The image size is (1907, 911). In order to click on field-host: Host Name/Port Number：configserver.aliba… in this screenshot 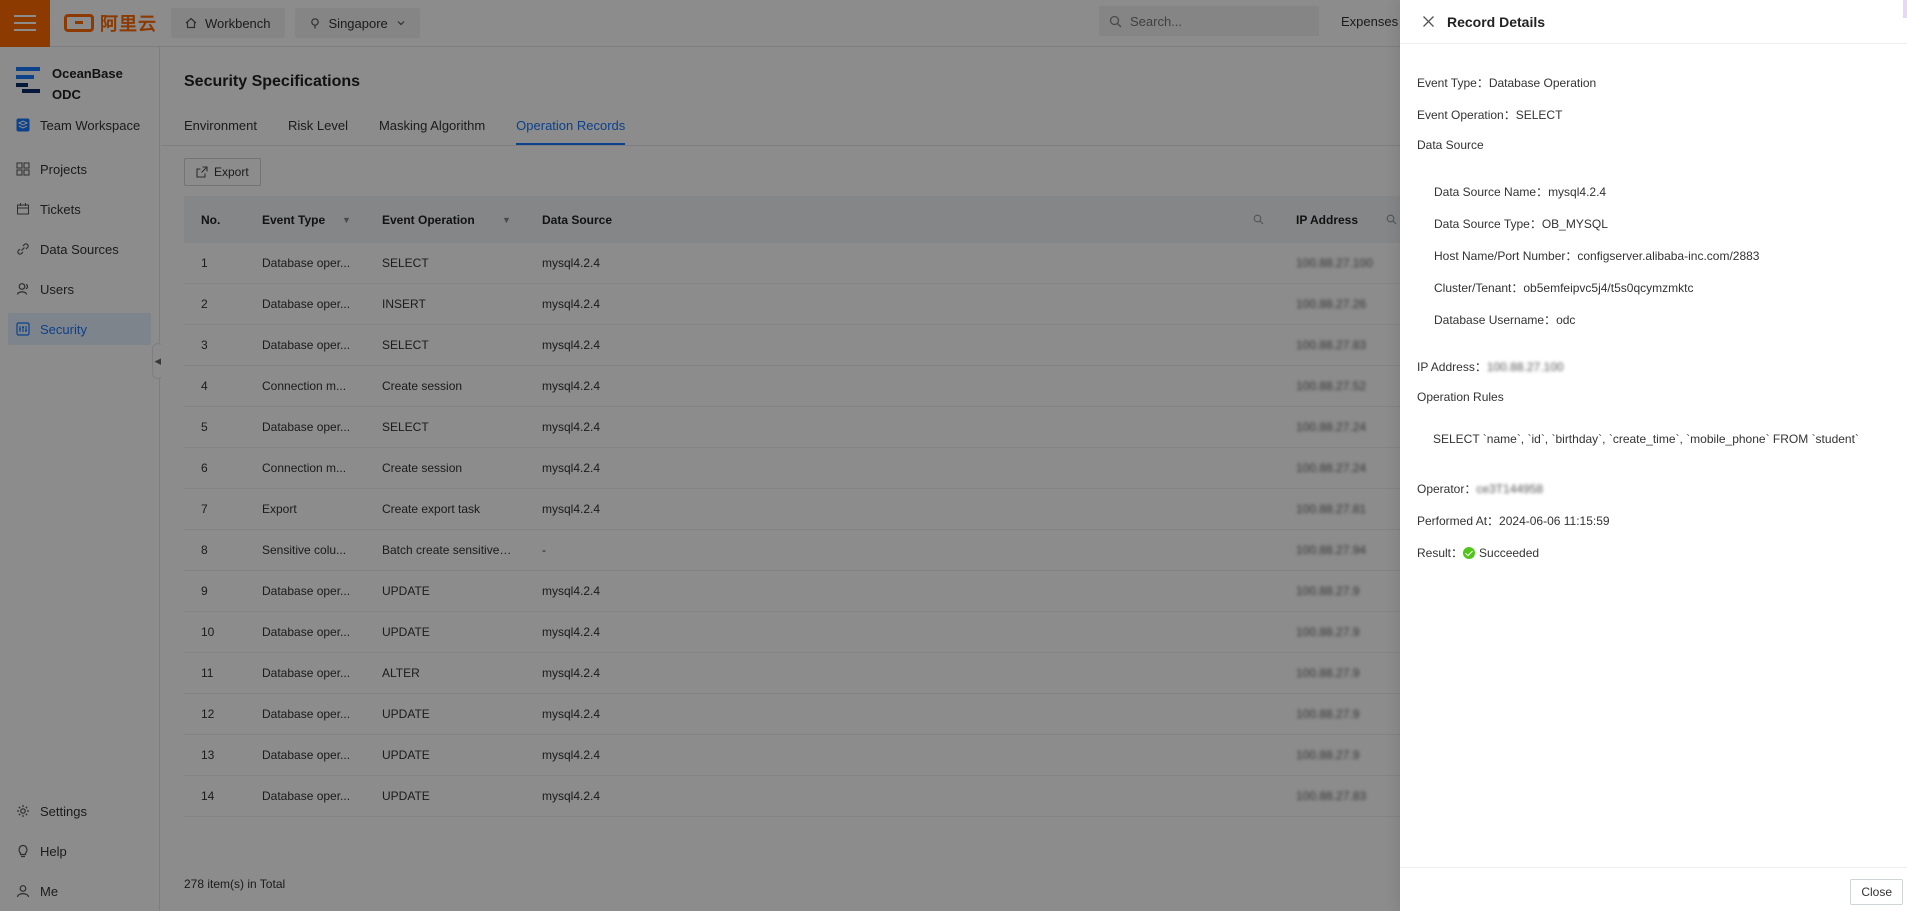, I will do `click(1596, 255)`.